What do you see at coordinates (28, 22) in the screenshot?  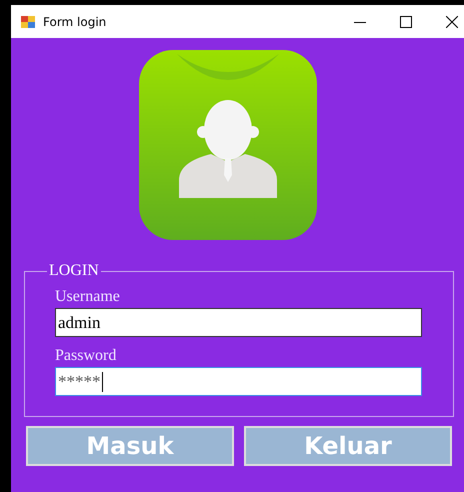 I see `app-icon` at bounding box center [28, 22].